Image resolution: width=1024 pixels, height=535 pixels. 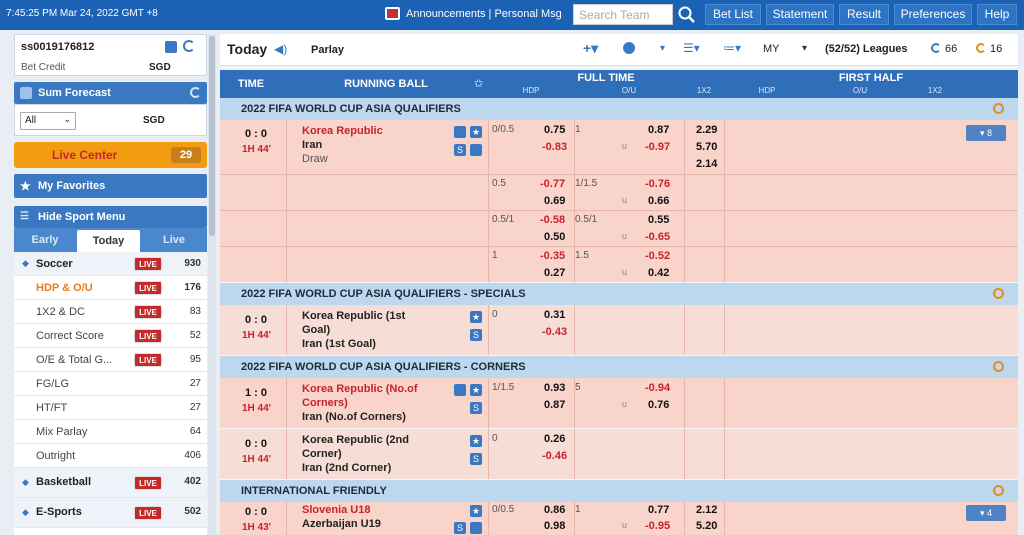 What do you see at coordinates (658, 201) in the screenshot?
I see `odds-under: 0.66` at bounding box center [658, 201].